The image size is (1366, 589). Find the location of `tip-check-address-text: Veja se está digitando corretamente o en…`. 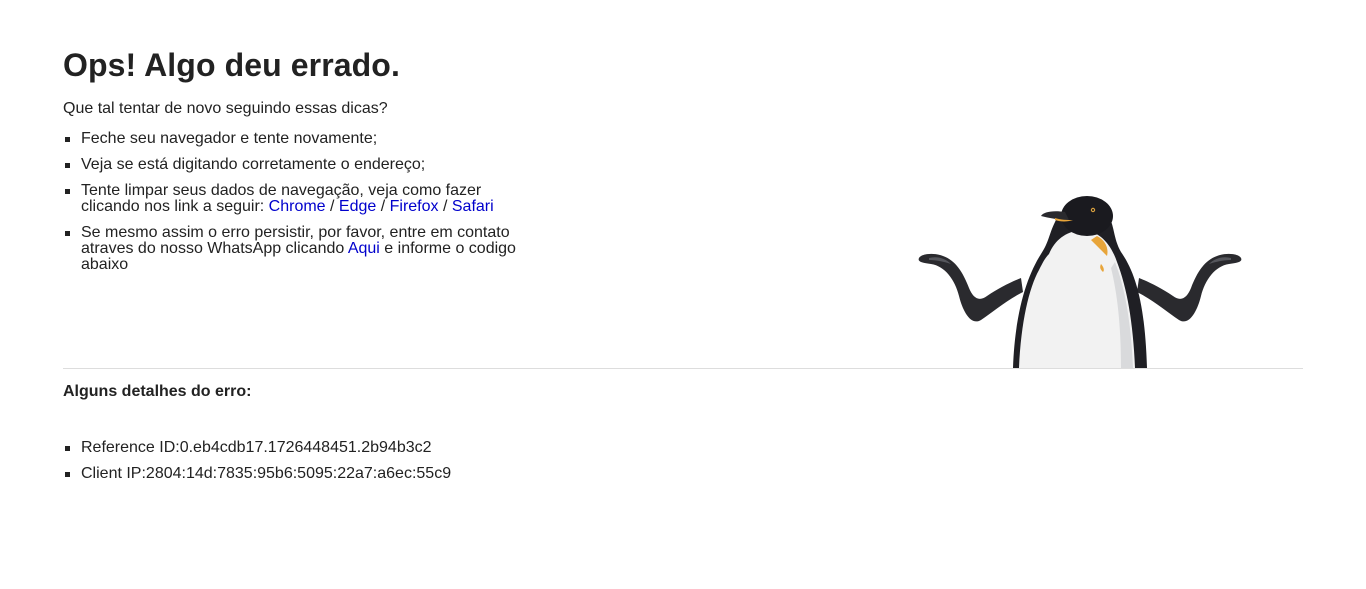

tip-check-address-text: Veja se está digitando corretamente o en… is located at coordinates (253, 164).